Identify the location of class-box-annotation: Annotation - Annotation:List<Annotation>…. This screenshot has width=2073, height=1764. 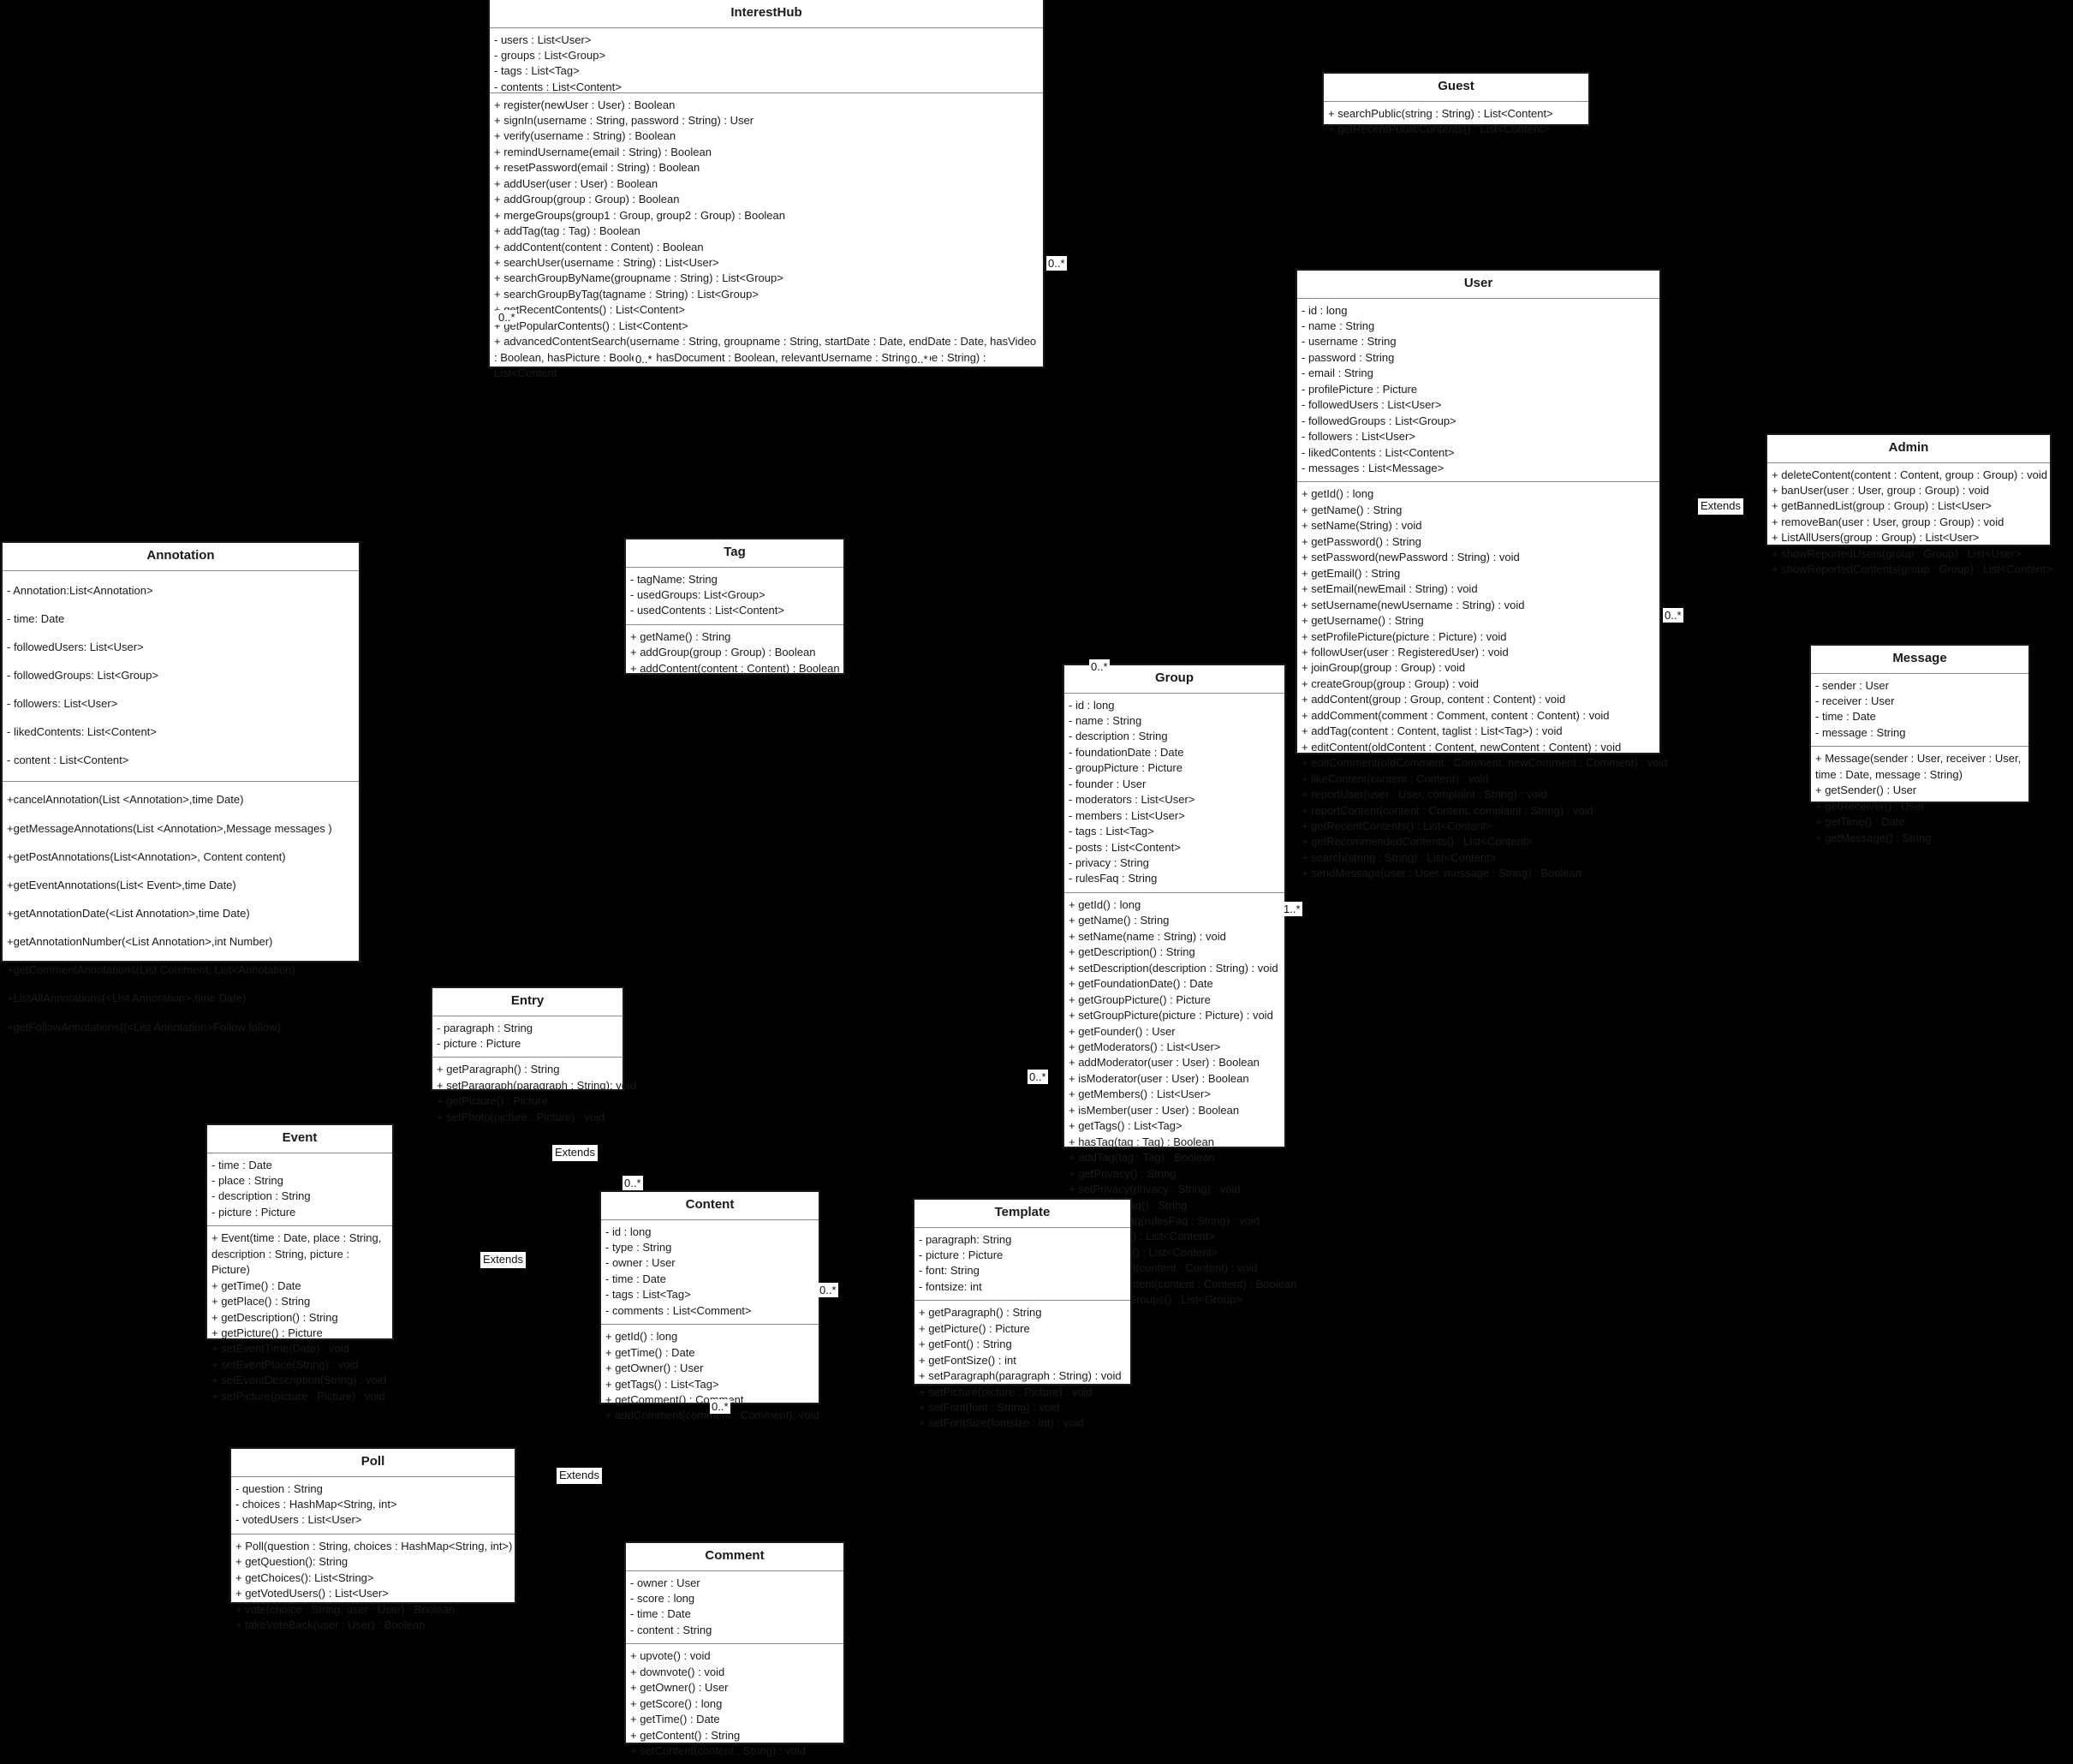
(181, 788).